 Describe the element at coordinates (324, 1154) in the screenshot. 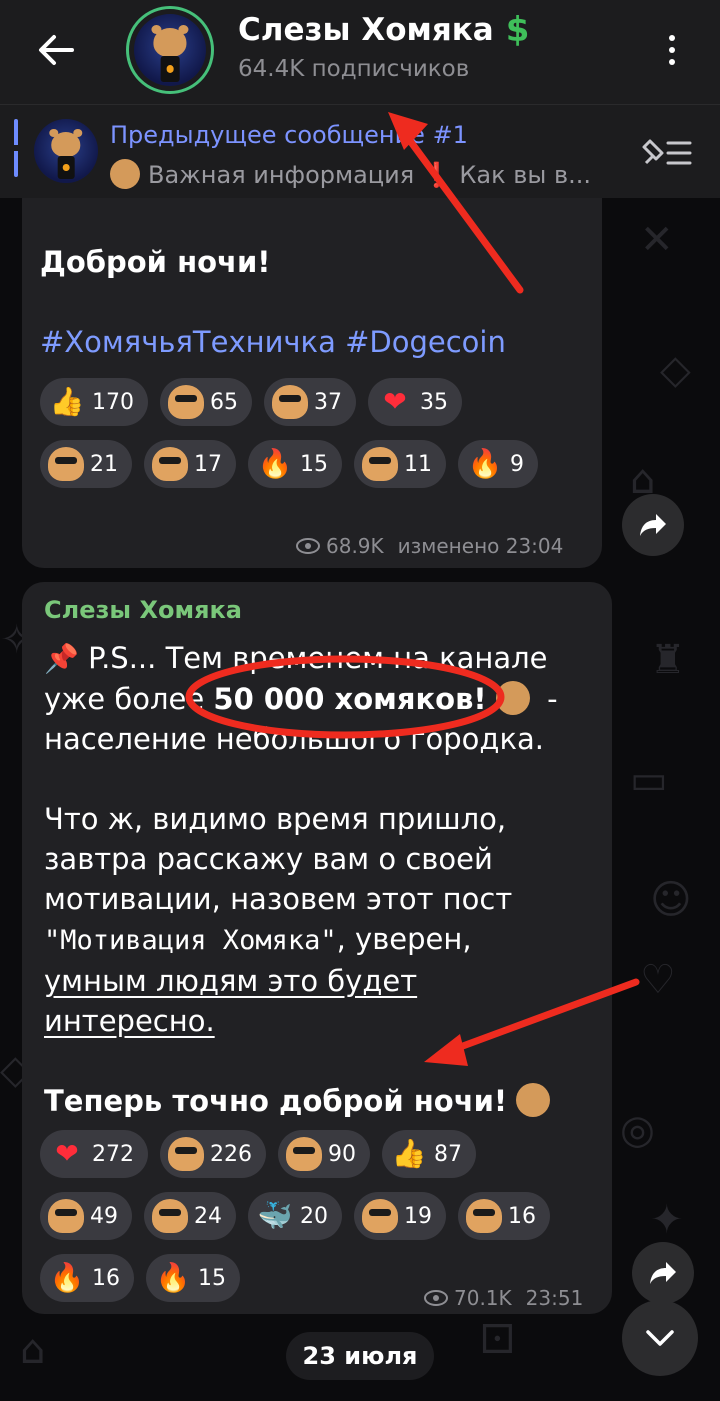

I see `reaction-chip: 90` at that location.